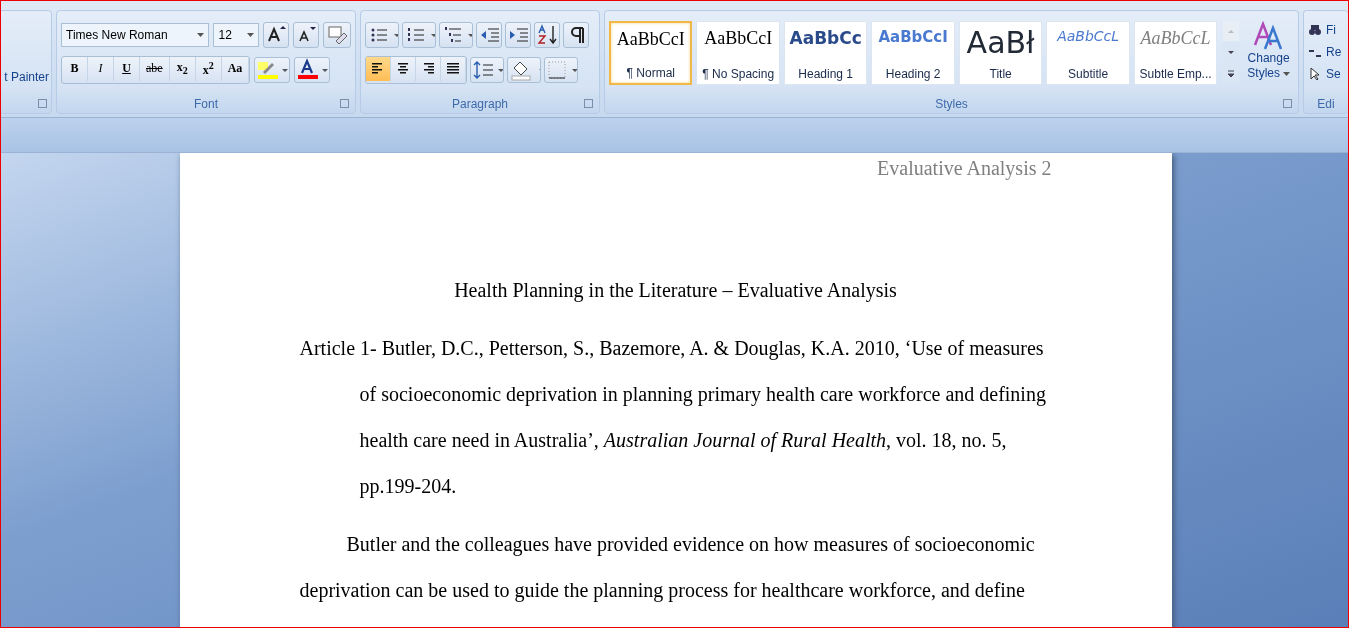 Image resolution: width=1349 pixels, height=628 pixels. I want to click on reference-paragraph: Article 1- Butler, D.C., Petterson, S., Bazemore, A. & Douglas, K.A. 2010, ‘Use of measures of socioeconomic deprivation in planning primary health care workforce and defining health care need in Australia’, Australian Journal of Rural Health, vol. 18, no. 5, pp.199-204., so click(673, 418).